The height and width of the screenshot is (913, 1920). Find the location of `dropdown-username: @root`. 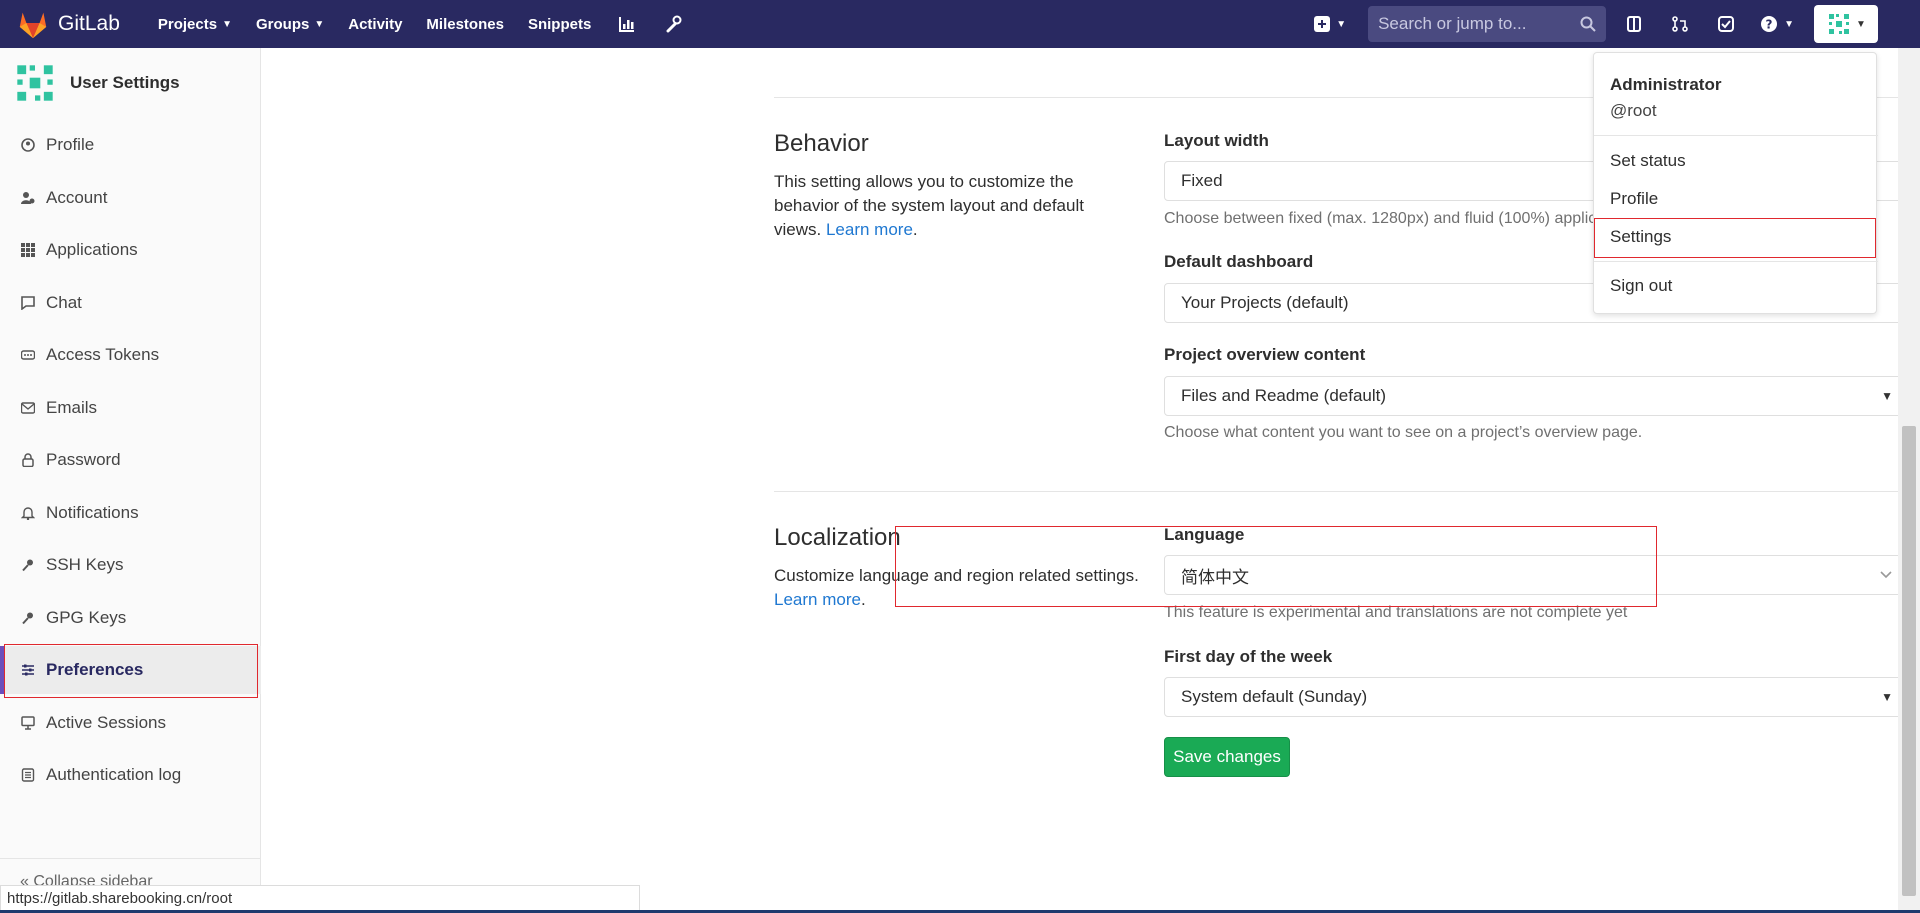

dropdown-username: @root is located at coordinates (1633, 110).